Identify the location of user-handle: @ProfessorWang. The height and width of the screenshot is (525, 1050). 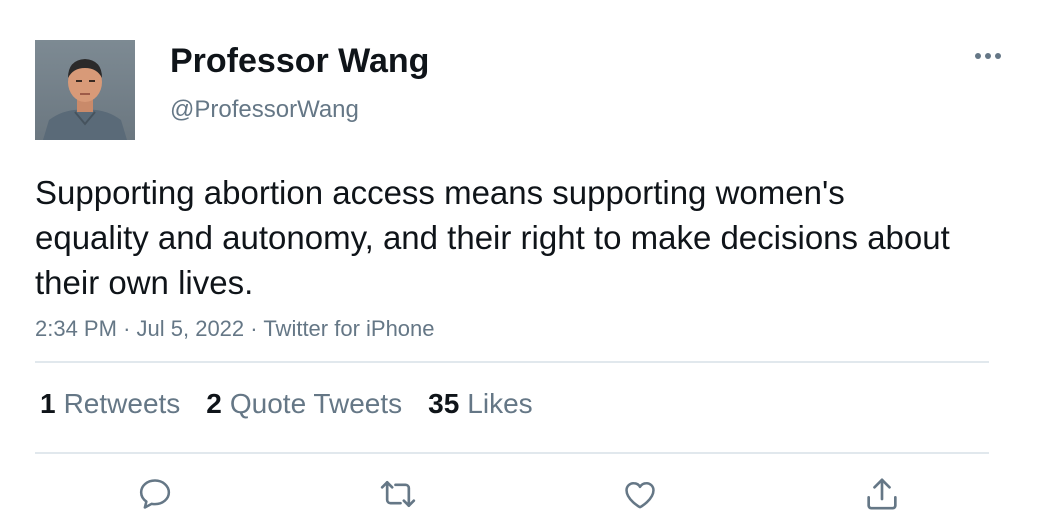
(264, 110).